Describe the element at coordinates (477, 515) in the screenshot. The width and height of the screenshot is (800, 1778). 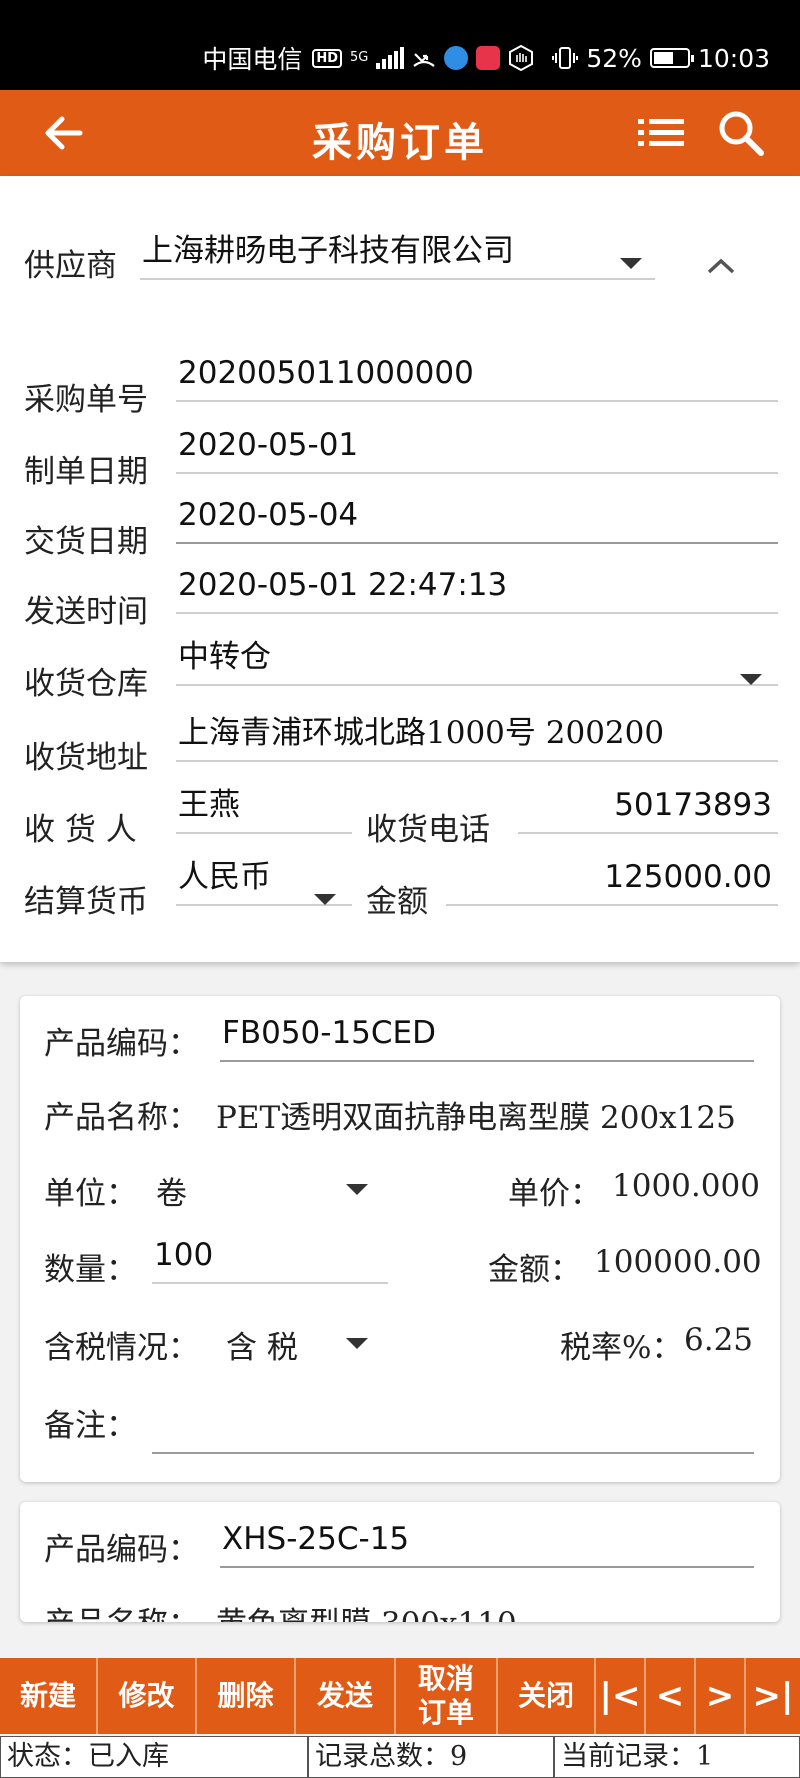
I see `delivery-date-field: 2020-05-04` at that location.